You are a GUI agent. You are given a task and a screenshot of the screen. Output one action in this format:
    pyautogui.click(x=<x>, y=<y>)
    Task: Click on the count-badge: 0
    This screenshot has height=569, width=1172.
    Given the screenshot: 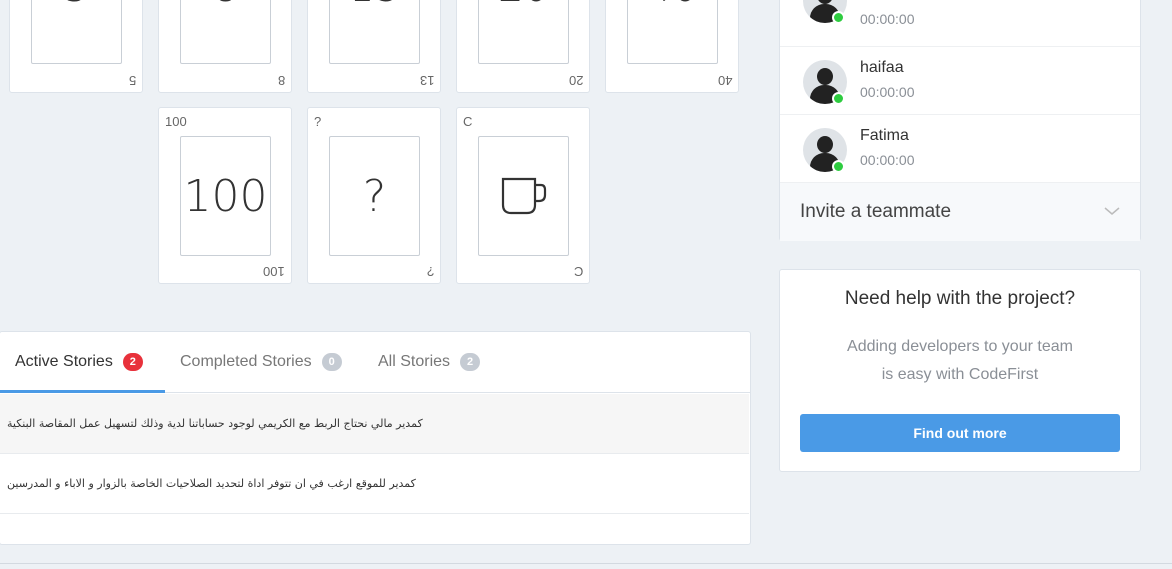 What is the action you would take?
    pyautogui.click(x=331, y=362)
    